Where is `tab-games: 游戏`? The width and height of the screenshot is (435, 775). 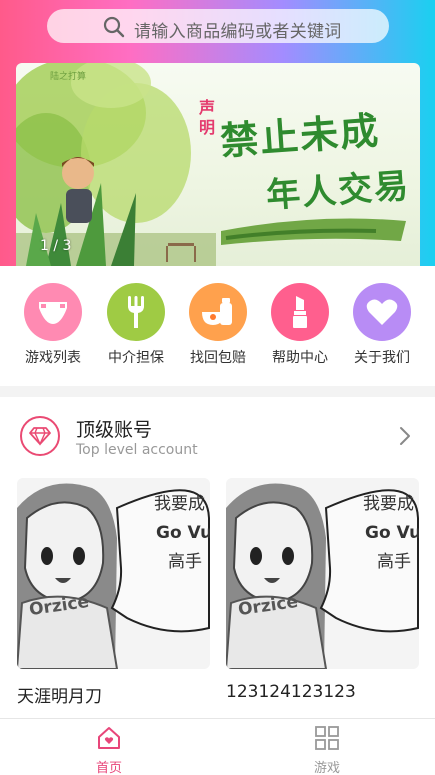
tab-games: 游戏 is located at coordinates (327, 750).